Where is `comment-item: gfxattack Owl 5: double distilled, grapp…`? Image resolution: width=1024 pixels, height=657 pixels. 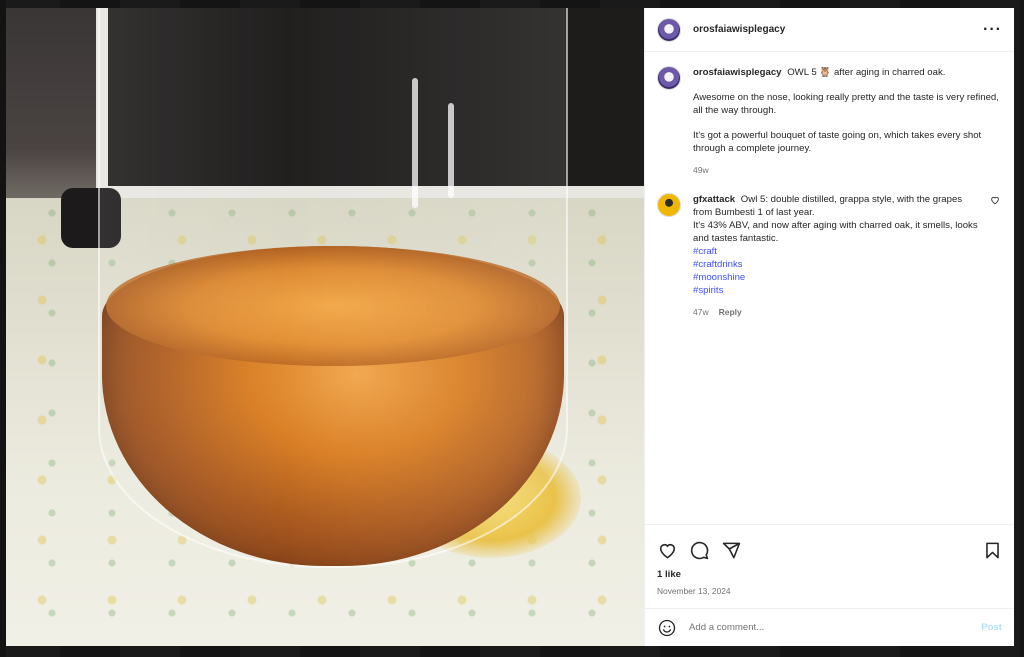
comment-item: gfxattack Owl 5: double distilled, grapp… is located at coordinates (829, 256).